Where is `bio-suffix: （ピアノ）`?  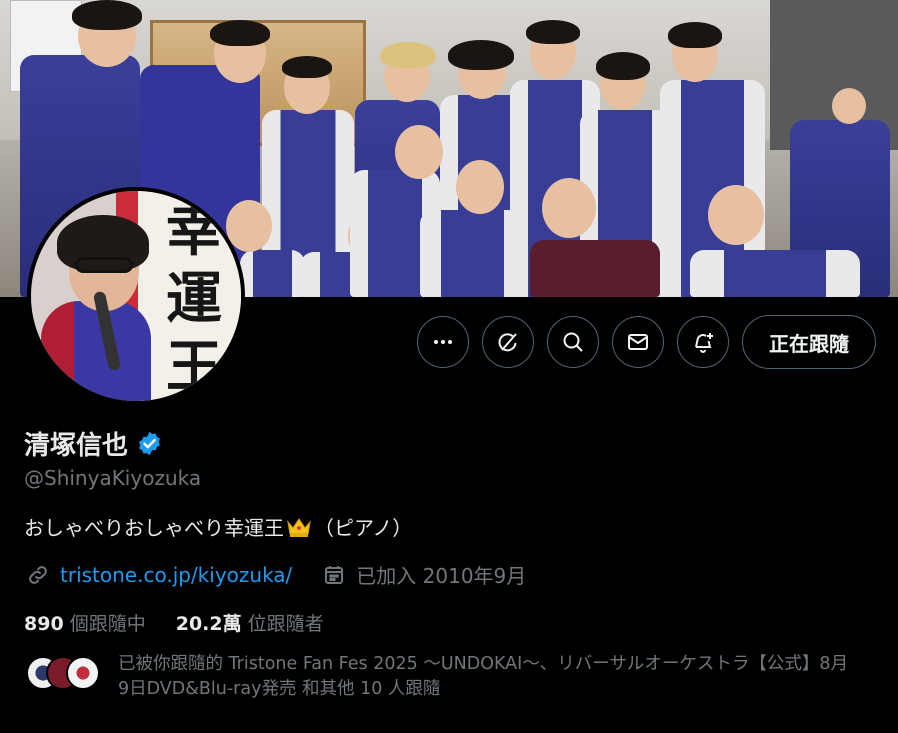
bio-suffix: （ピアノ） is located at coordinates (363, 528).